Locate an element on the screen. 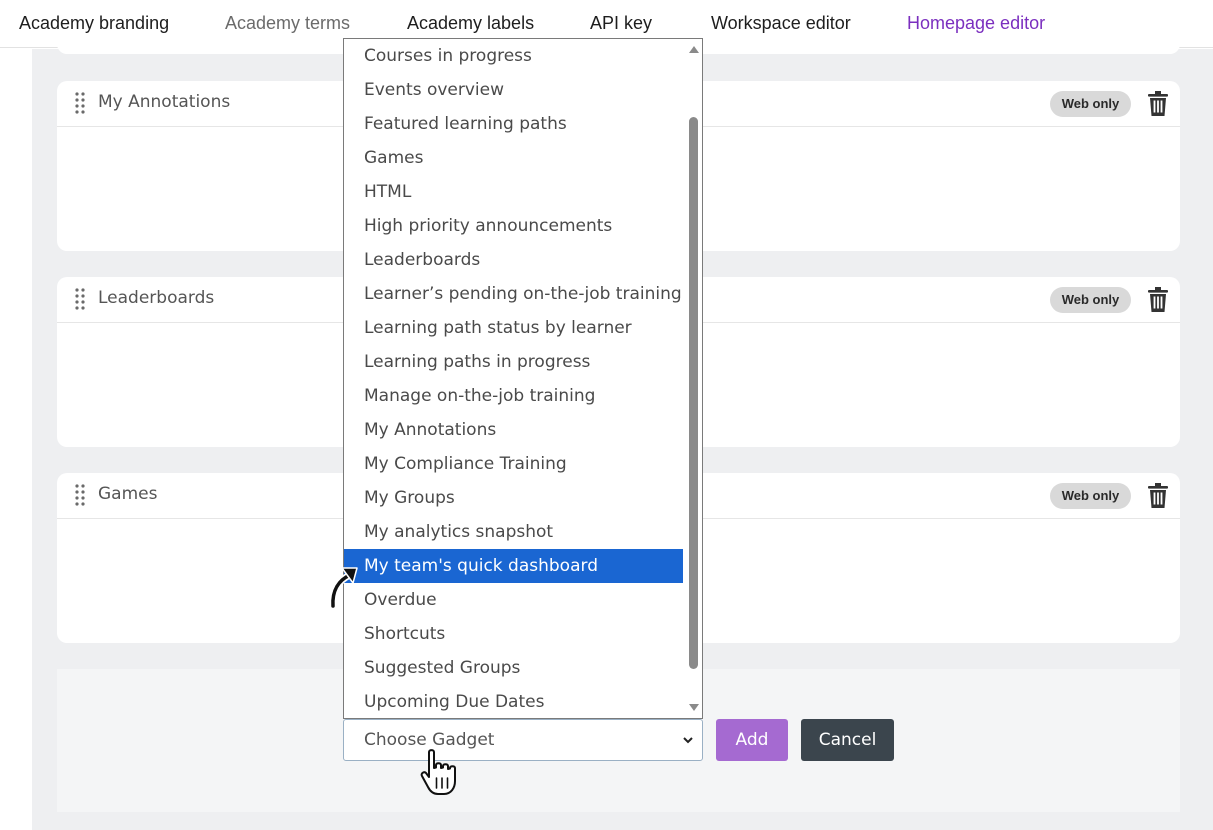 This screenshot has height=830, width=1213. chevron-down-icon is located at coordinates (688, 740).